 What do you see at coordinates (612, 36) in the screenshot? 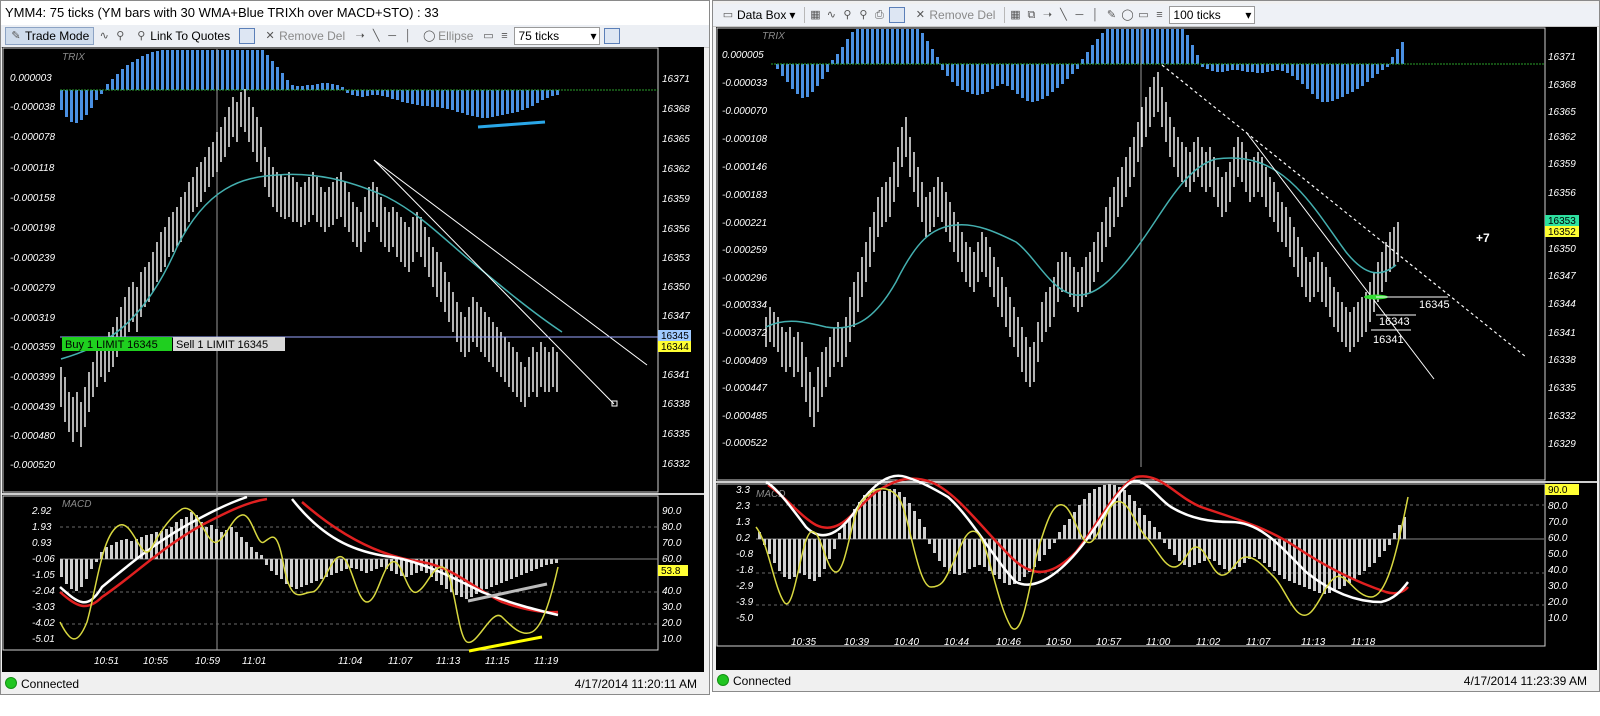
I see `properties-button` at bounding box center [612, 36].